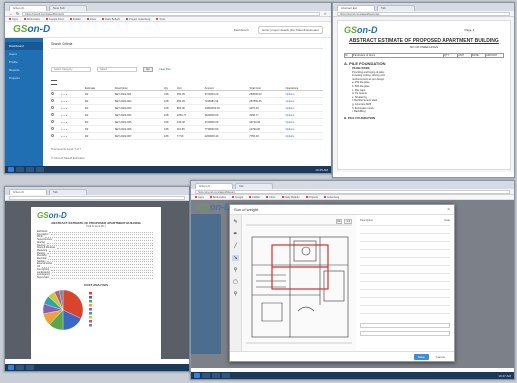 This screenshot has width=517, height=383. Describe the element at coordinates (448, 210) in the screenshot. I see `close-icon: ×` at that location.